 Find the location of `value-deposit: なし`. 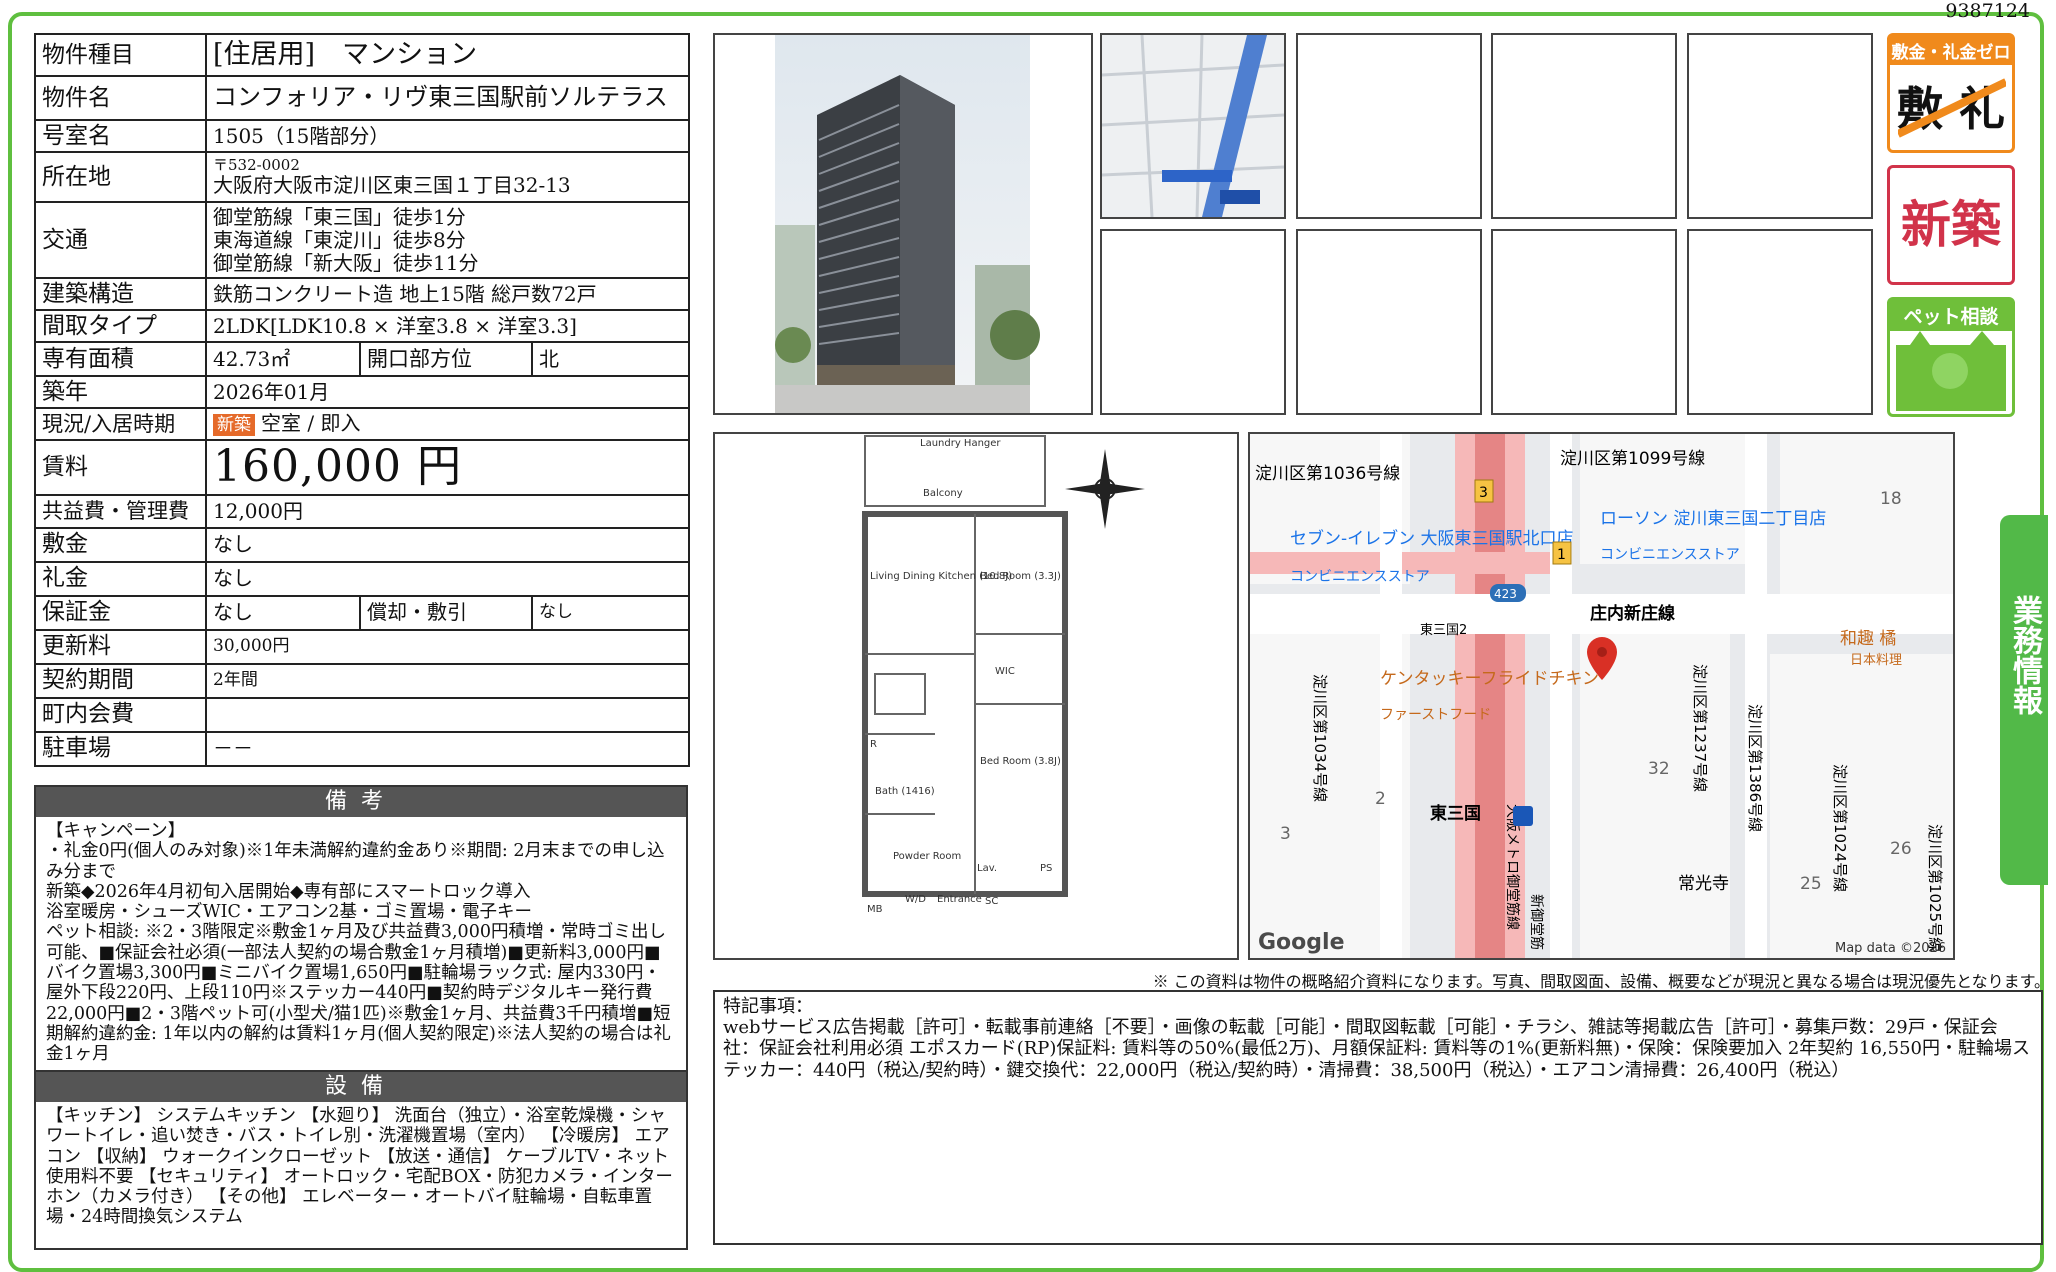

value-deposit: なし is located at coordinates (447, 544).